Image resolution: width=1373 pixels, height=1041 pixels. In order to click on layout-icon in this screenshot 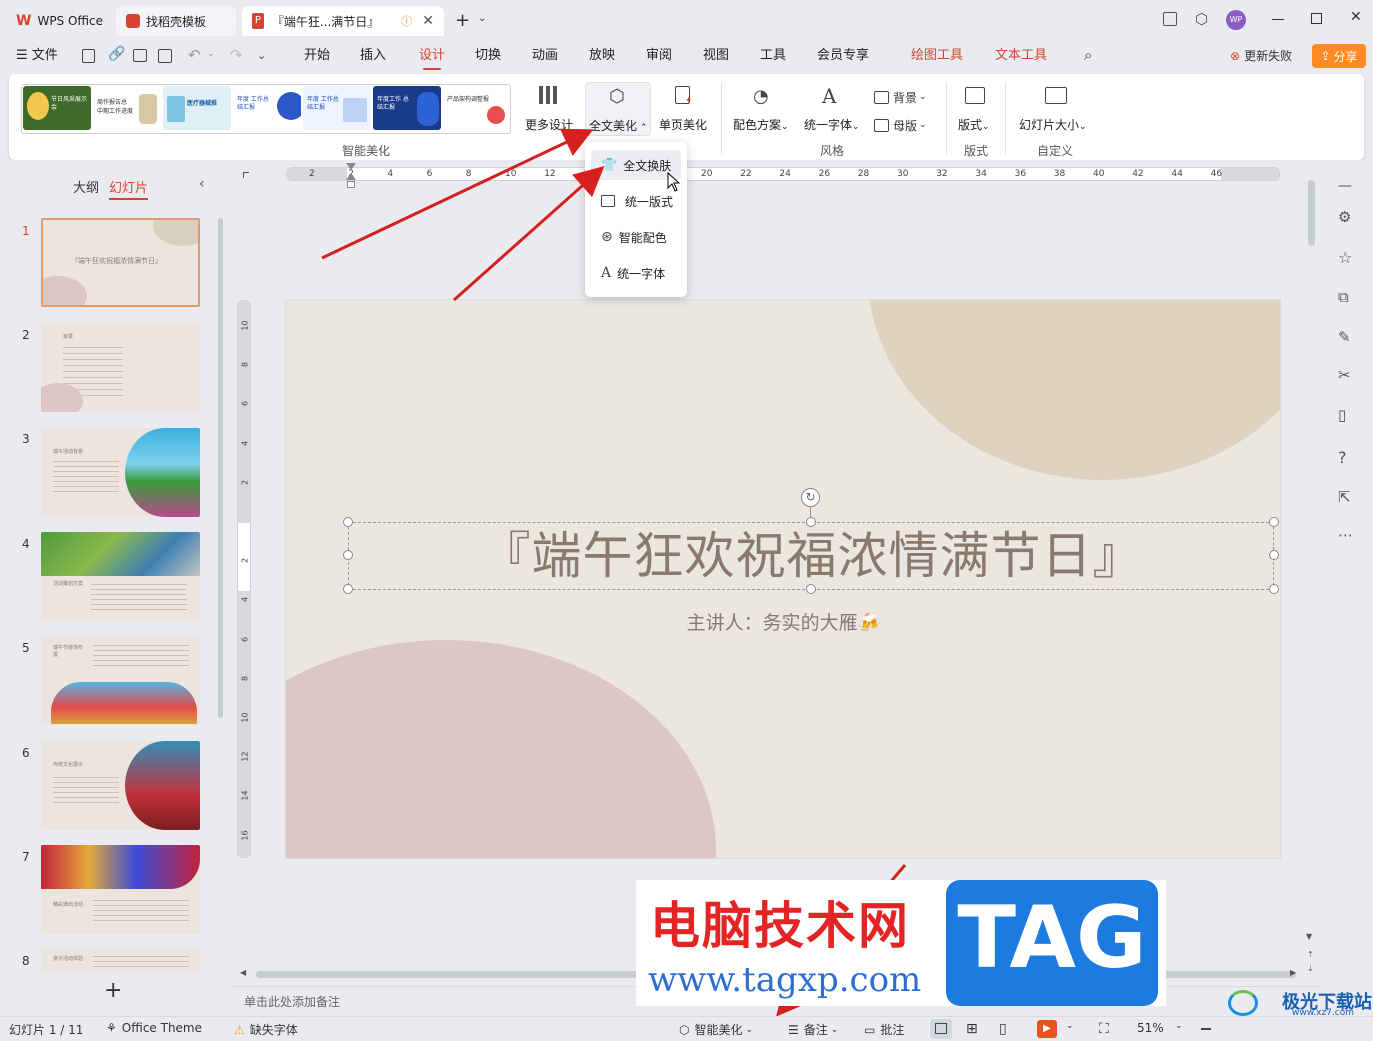, I will do `click(1170, 19)`.